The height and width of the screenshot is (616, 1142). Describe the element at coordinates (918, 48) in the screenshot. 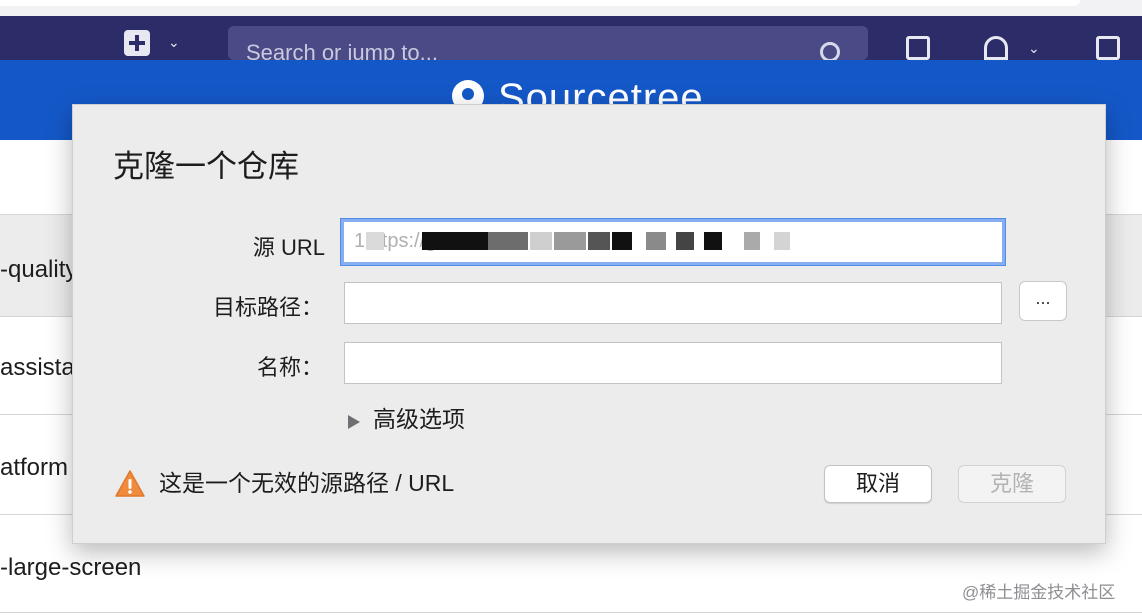

I see `issues-icon` at that location.